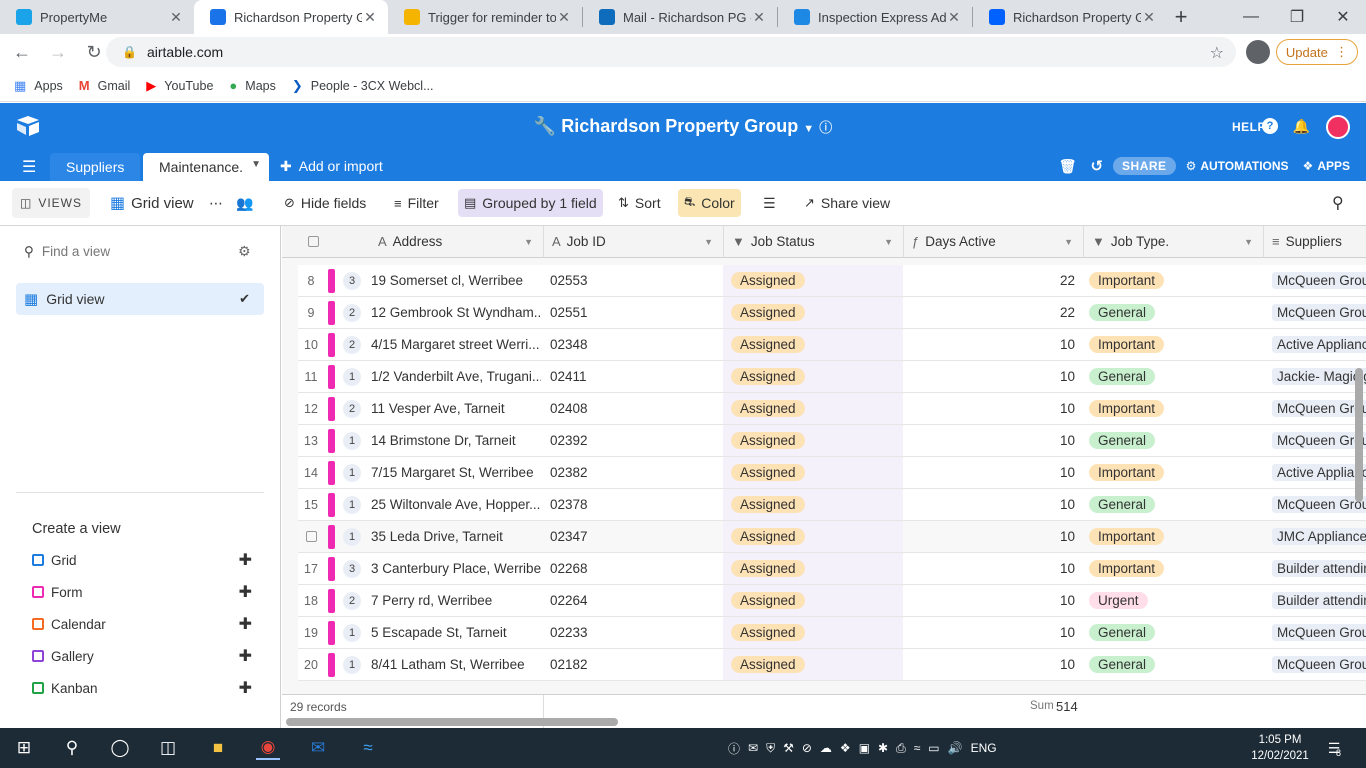 This screenshot has width=1366, height=768. What do you see at coordinates (807, 748) in the screenshot?
I see `blocked-icon: ⊘` at bounding box center [807, 748].